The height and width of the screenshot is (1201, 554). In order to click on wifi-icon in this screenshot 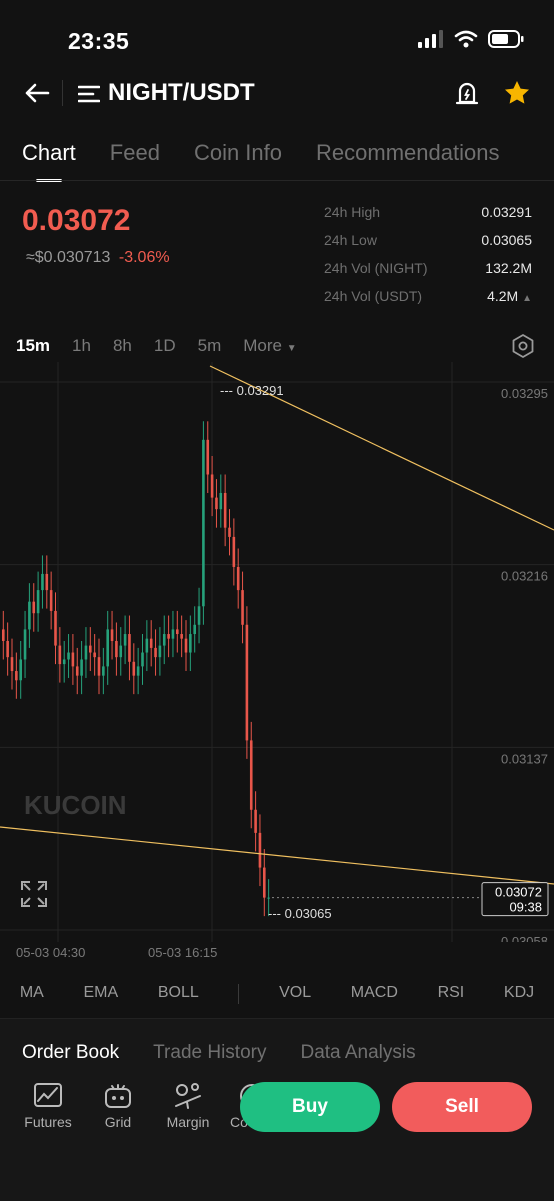, I will do `click(466, 39)`.